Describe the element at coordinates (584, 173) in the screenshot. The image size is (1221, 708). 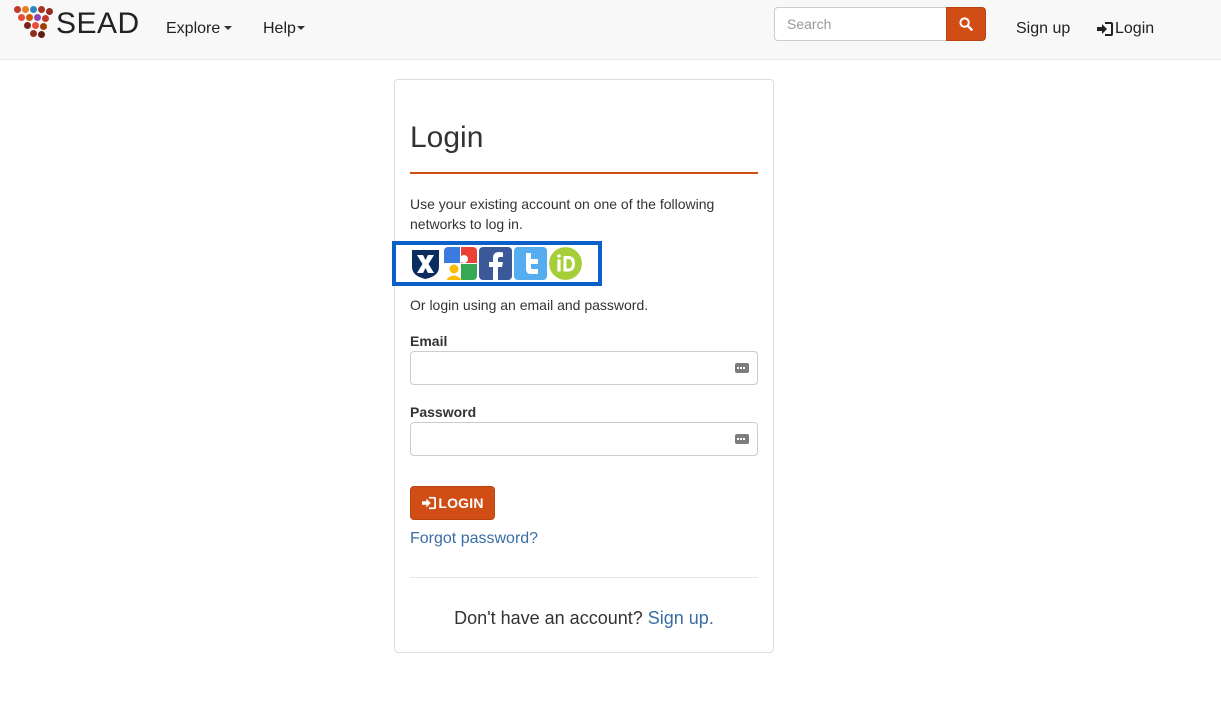
I see `title-underline` at that location.